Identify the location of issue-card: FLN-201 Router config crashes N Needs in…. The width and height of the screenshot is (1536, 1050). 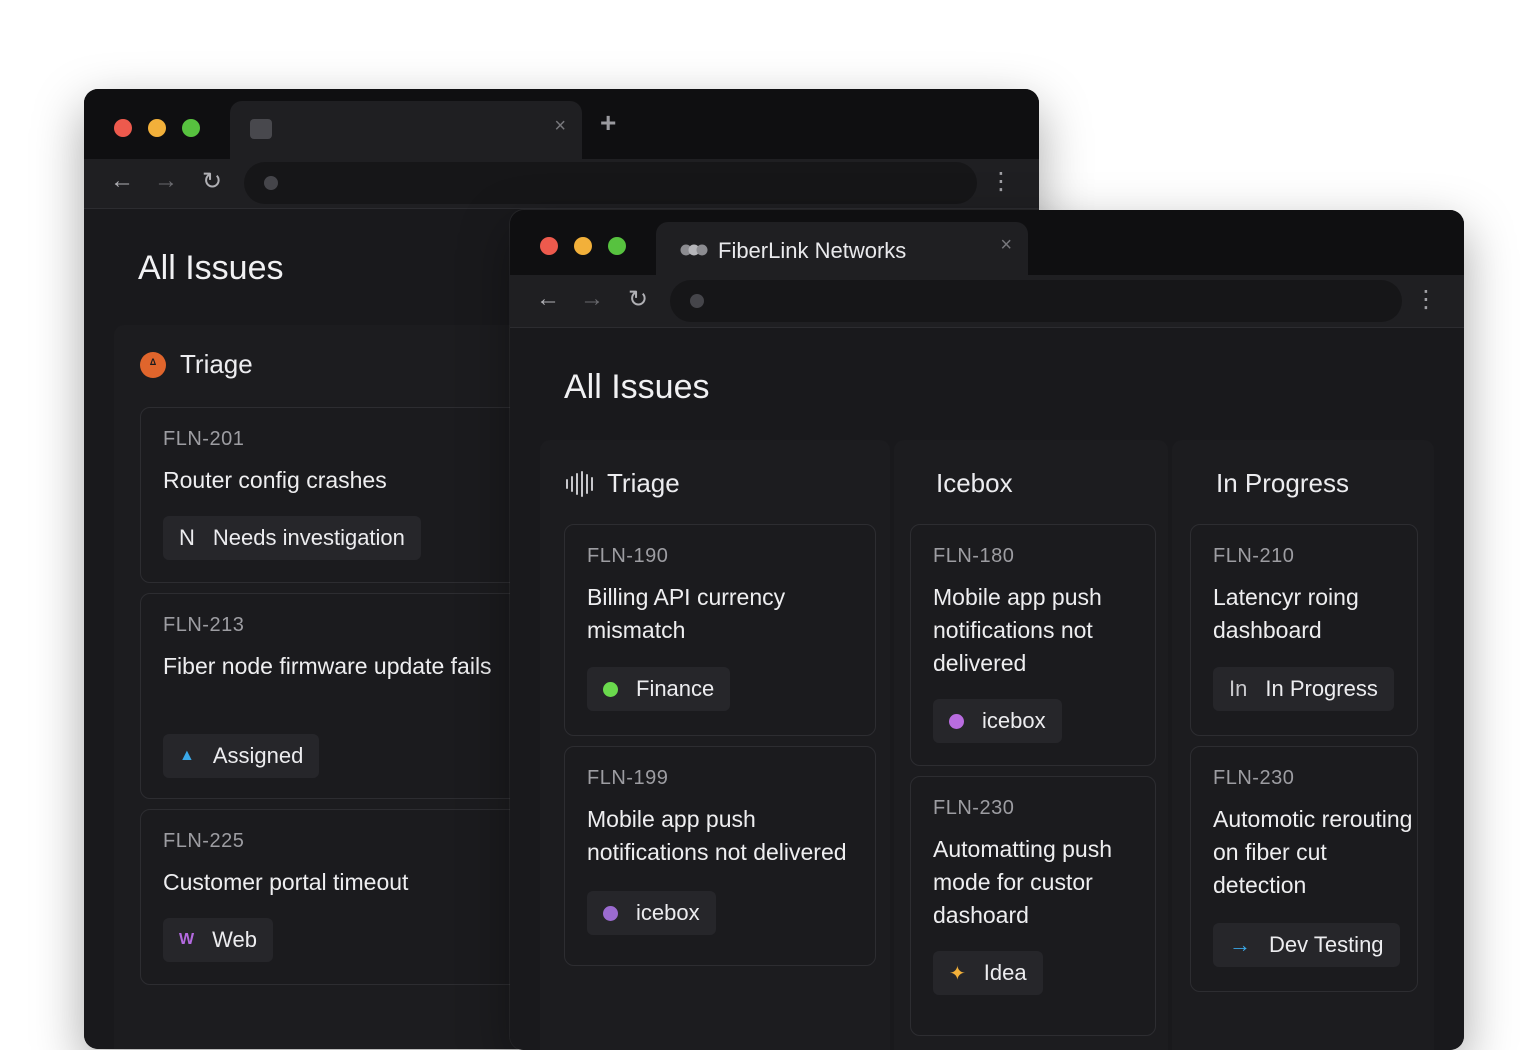
(340, 495).